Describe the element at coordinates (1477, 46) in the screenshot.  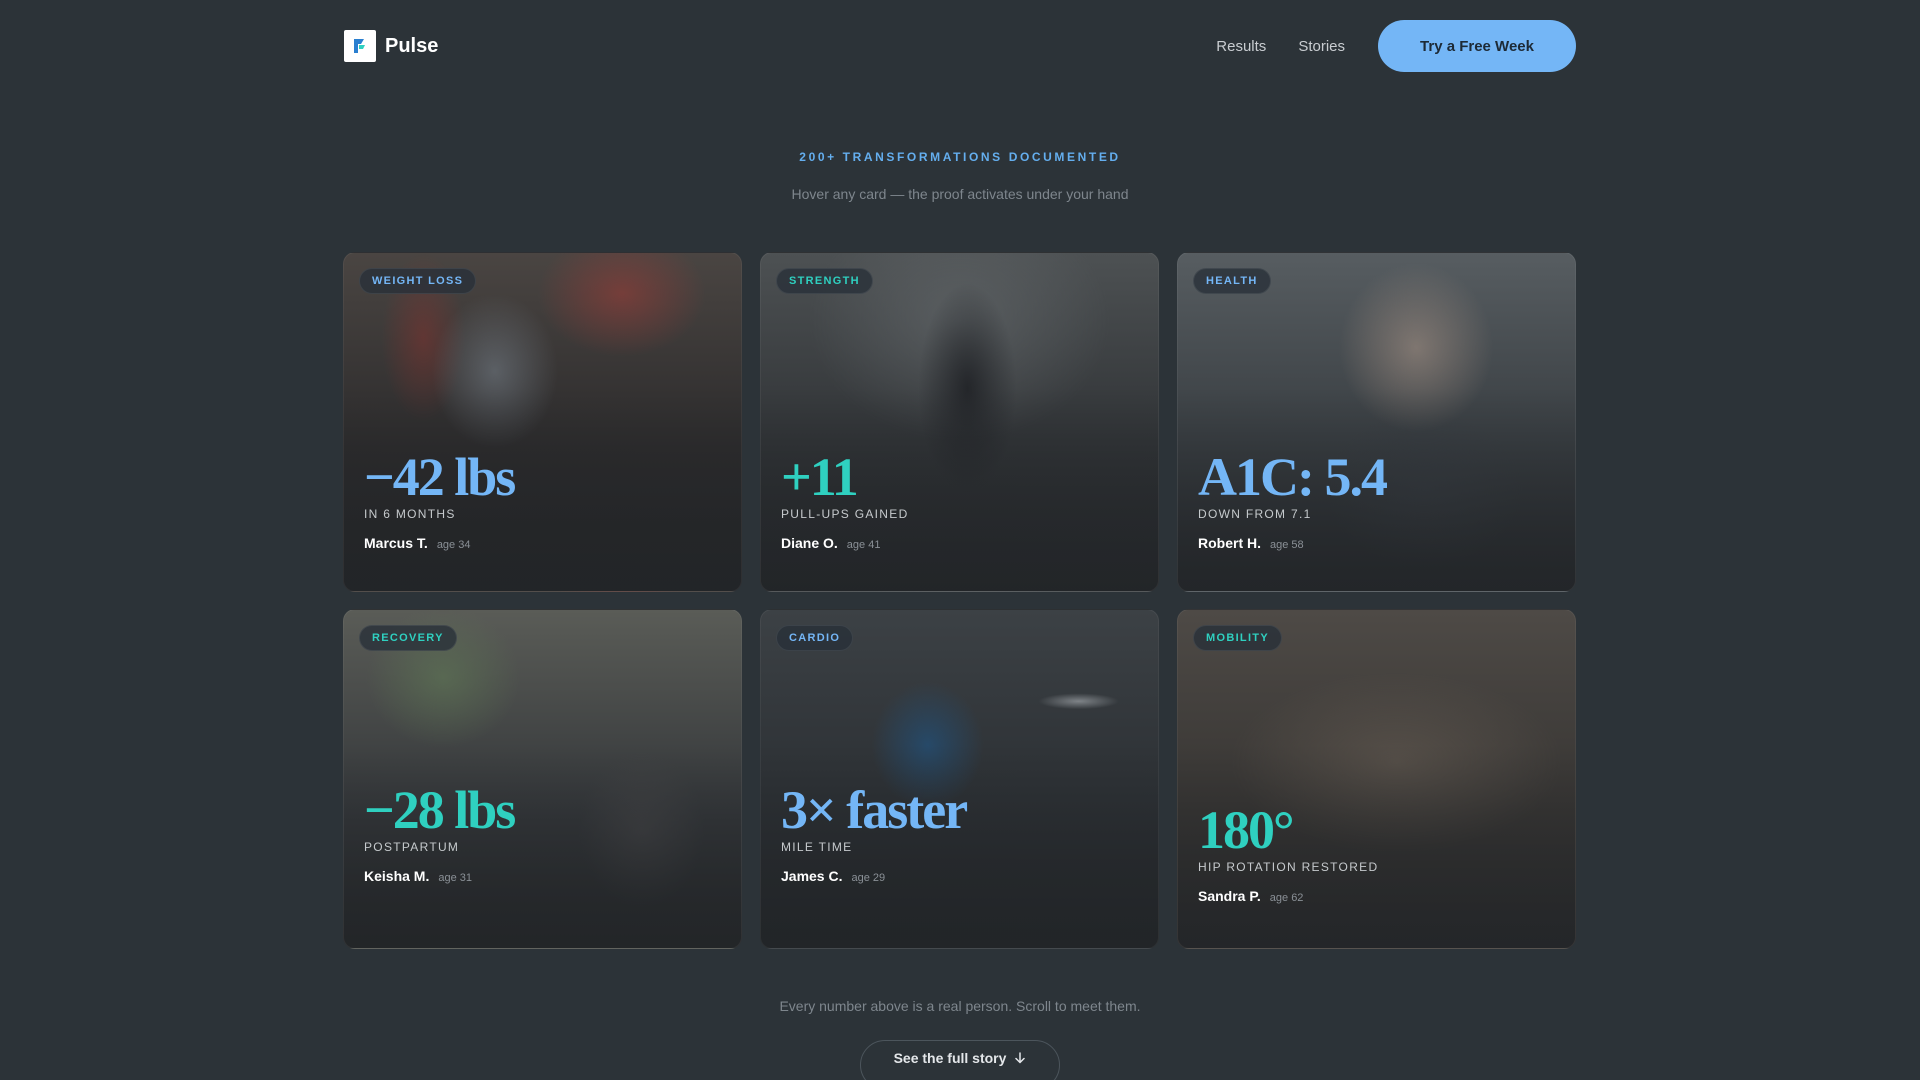
I see `try-free-week-button: Try a Free Week` at that location.